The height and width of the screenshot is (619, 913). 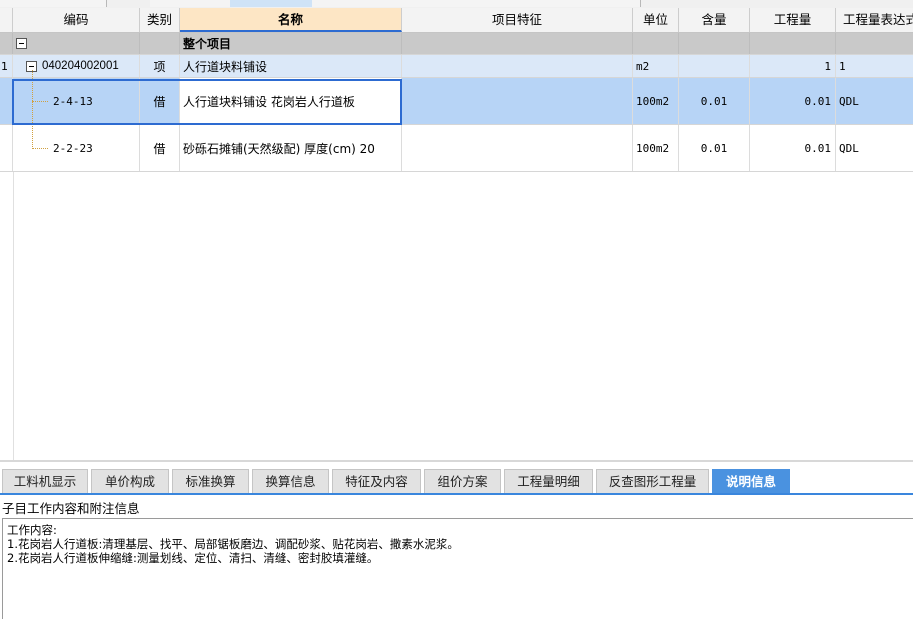 What do you see at coordinates (751, 481) in the screenshot?
I see `tab-description-info: 说明信息` at bounding box center [751, 481].